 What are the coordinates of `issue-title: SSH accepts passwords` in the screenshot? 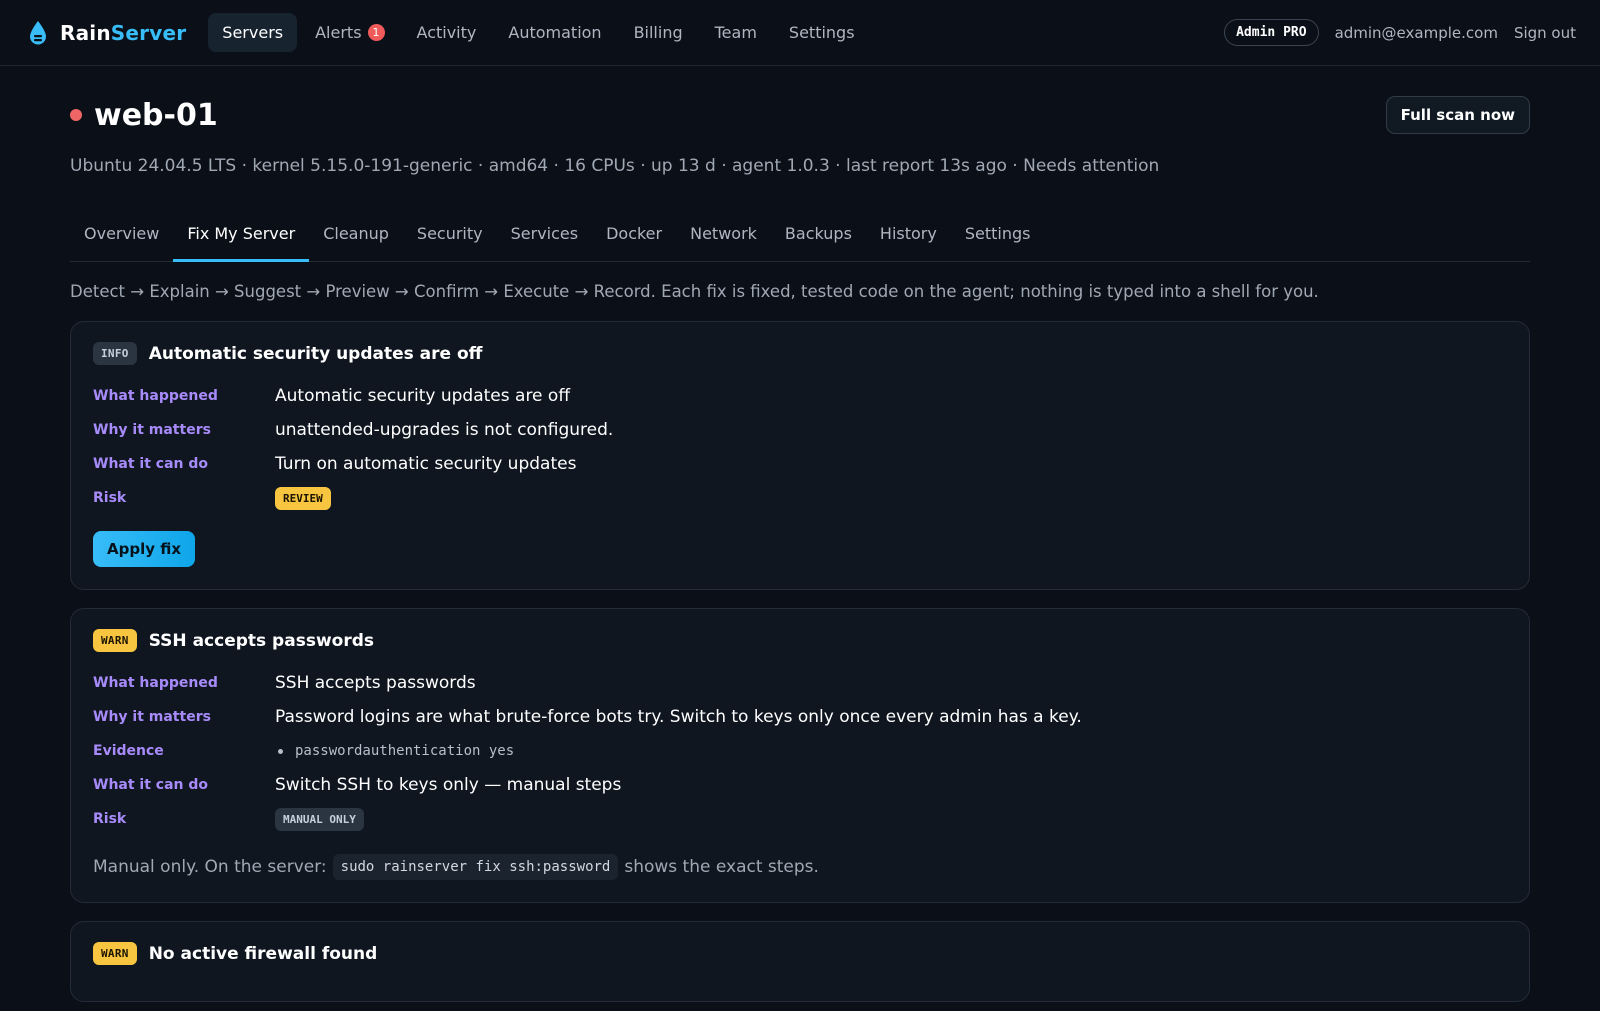 It's located at (261, 640).